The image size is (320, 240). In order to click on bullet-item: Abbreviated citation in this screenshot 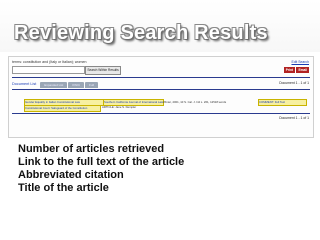, I will do `click(95, 174)`.